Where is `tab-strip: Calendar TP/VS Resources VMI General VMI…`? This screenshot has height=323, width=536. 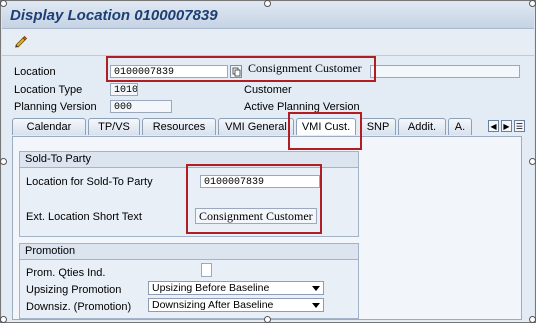 tab-strip: Calendar TP/VS Resources VMI General VMI… is located at coordinates (270, 127).